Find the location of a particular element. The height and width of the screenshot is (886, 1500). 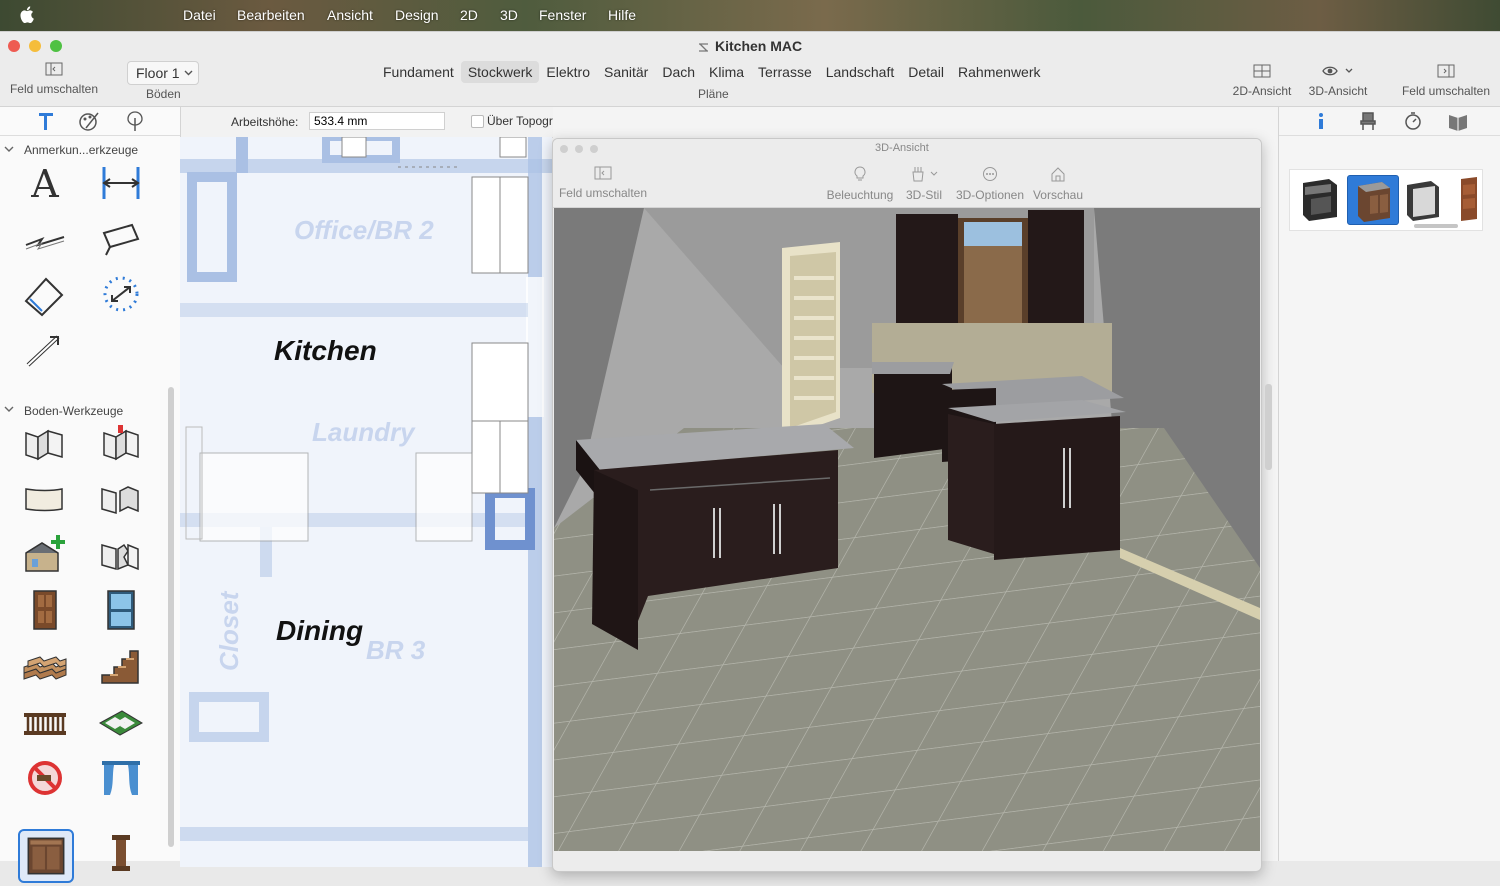

zoom-3d-window-button is located at coordinates (594, 149).